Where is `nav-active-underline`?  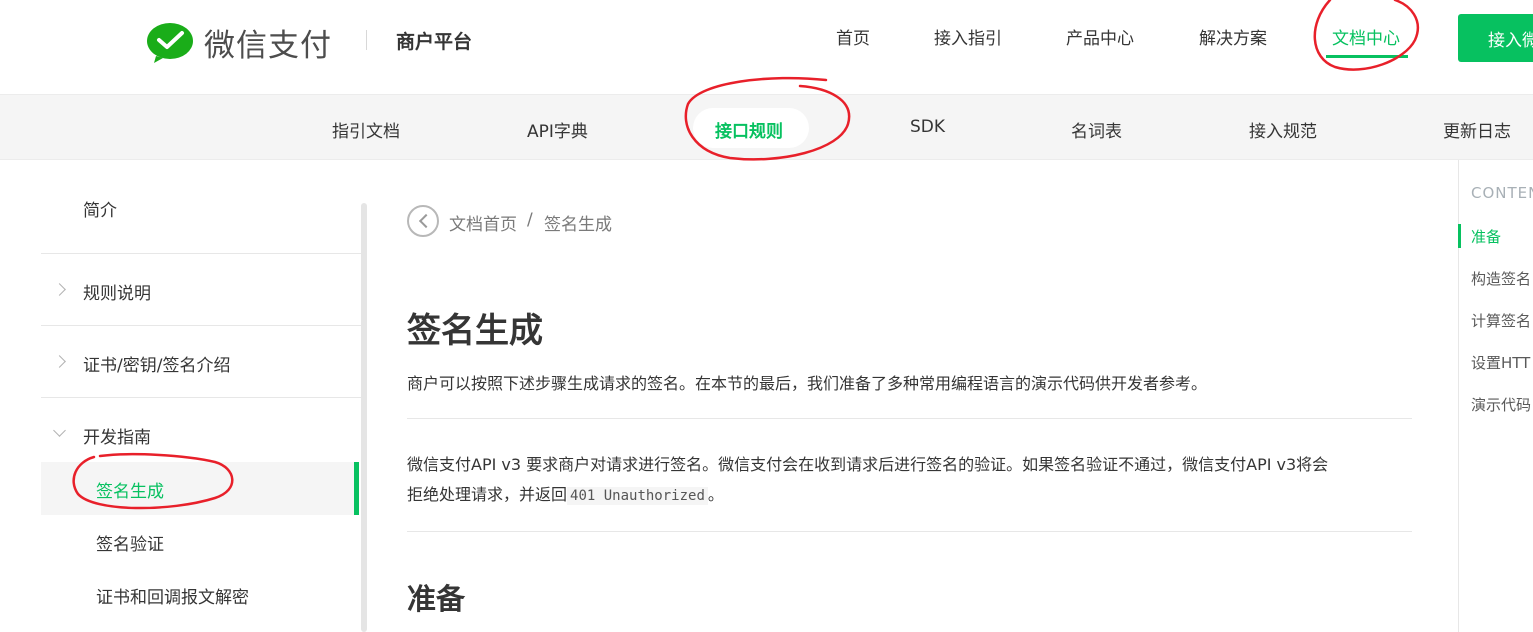
nav-active-underline is located at coordinates (1367, 56).